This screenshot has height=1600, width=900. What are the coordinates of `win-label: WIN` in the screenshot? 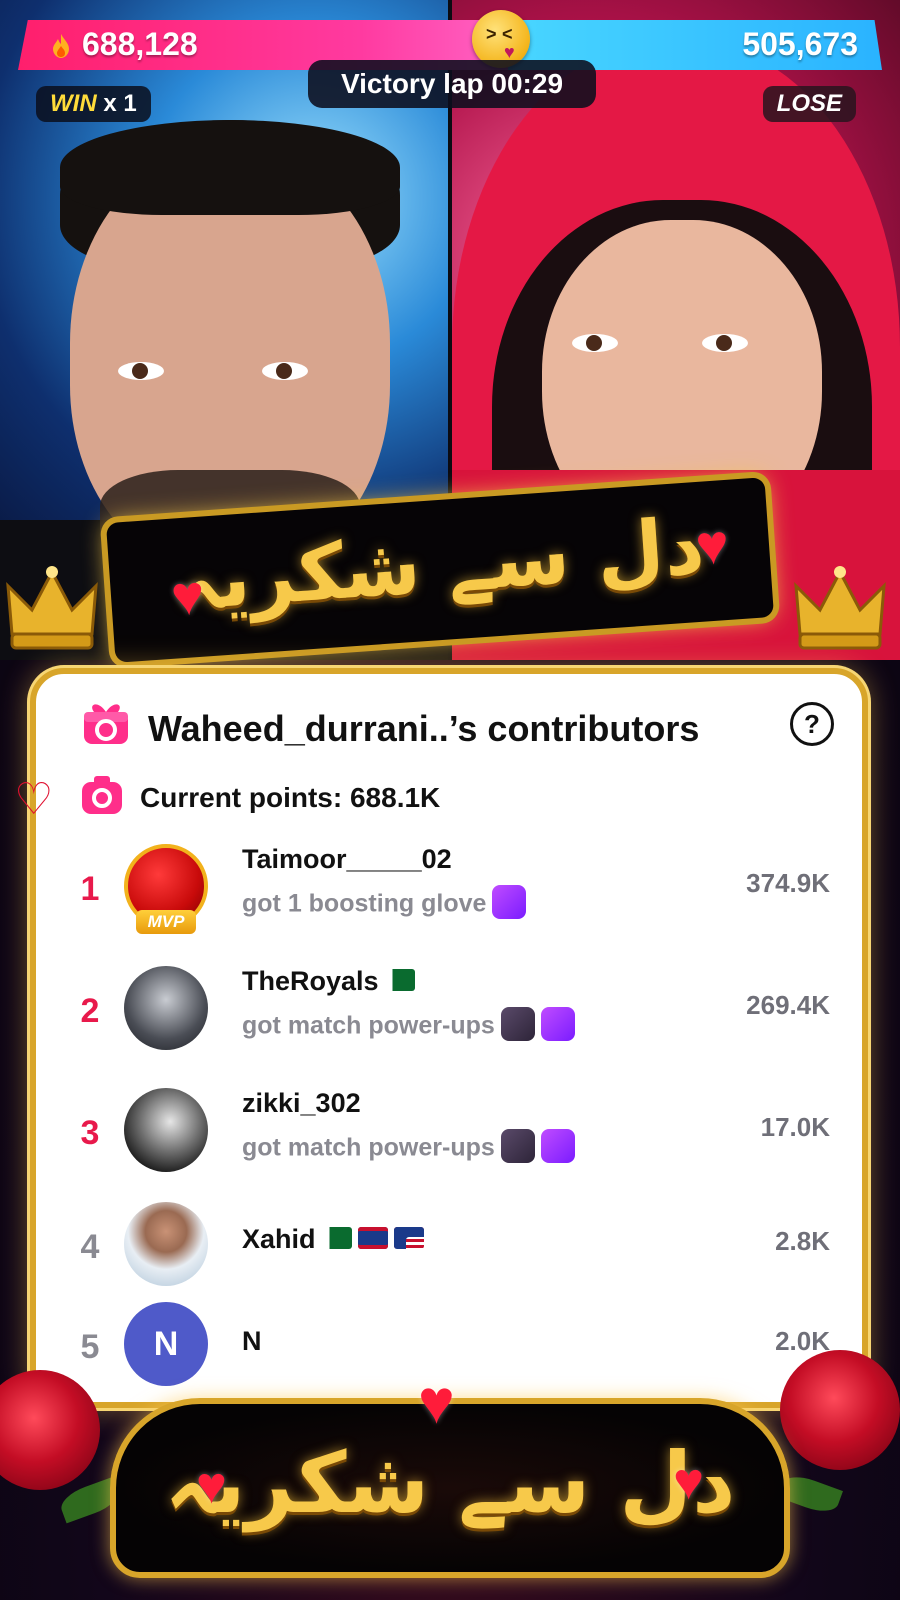 It's located at (73, 103).